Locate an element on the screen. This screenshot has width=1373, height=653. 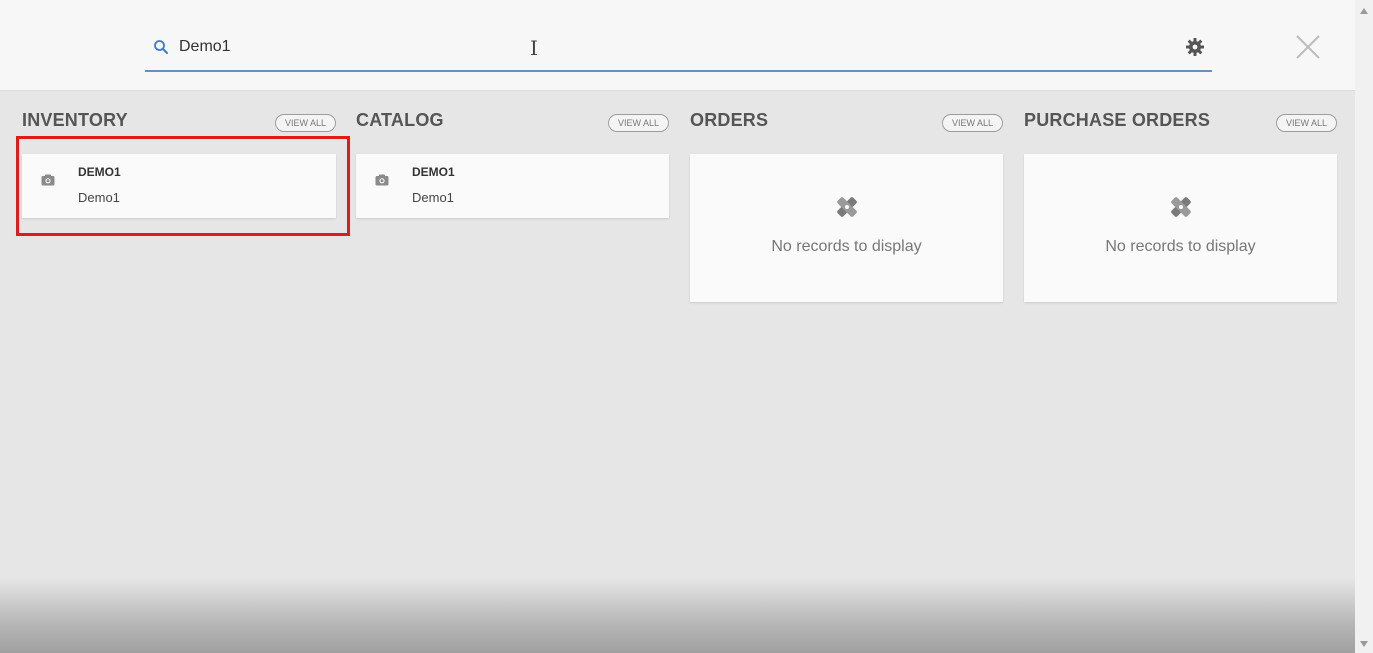
bottom-fade is located at coordinates (677, 615).